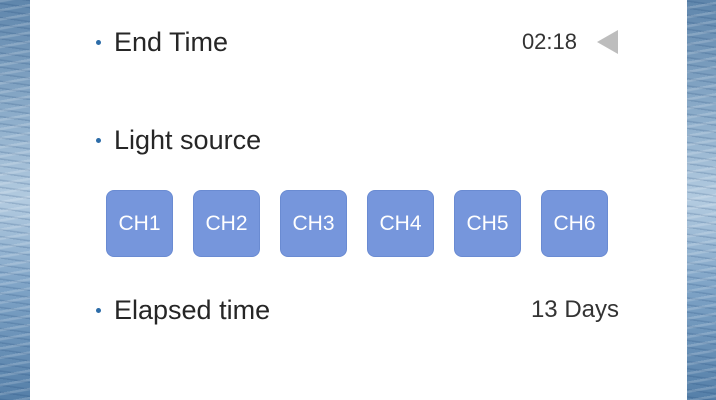 Image resolution: width=716 pixels, height=400 pixels. What do you see at coordinates (574, 223) in the screenshot?
I see `channel-button-ch6: CH6` at bounding box center [574, 223].